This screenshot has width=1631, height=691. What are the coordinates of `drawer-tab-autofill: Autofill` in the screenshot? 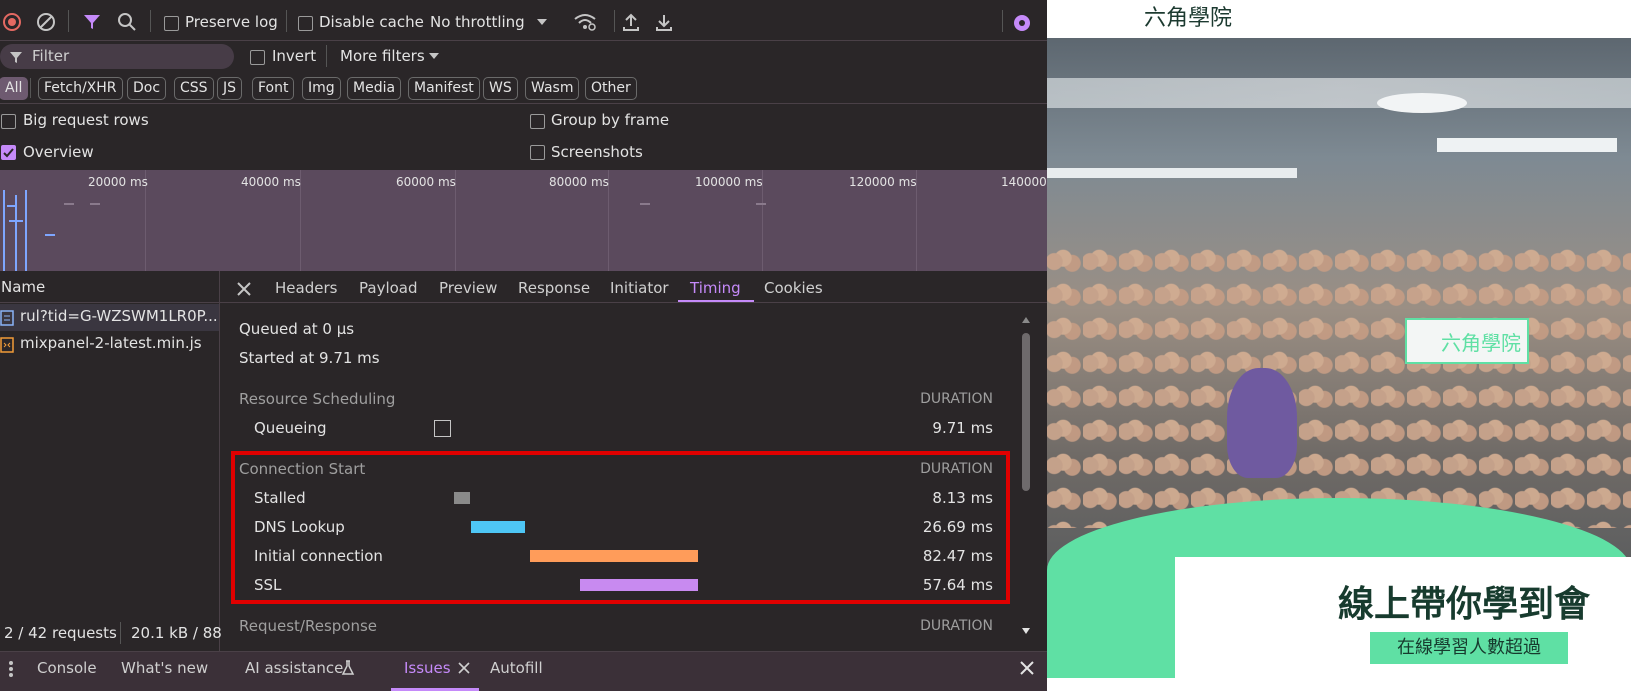 It's located at (516, 668).